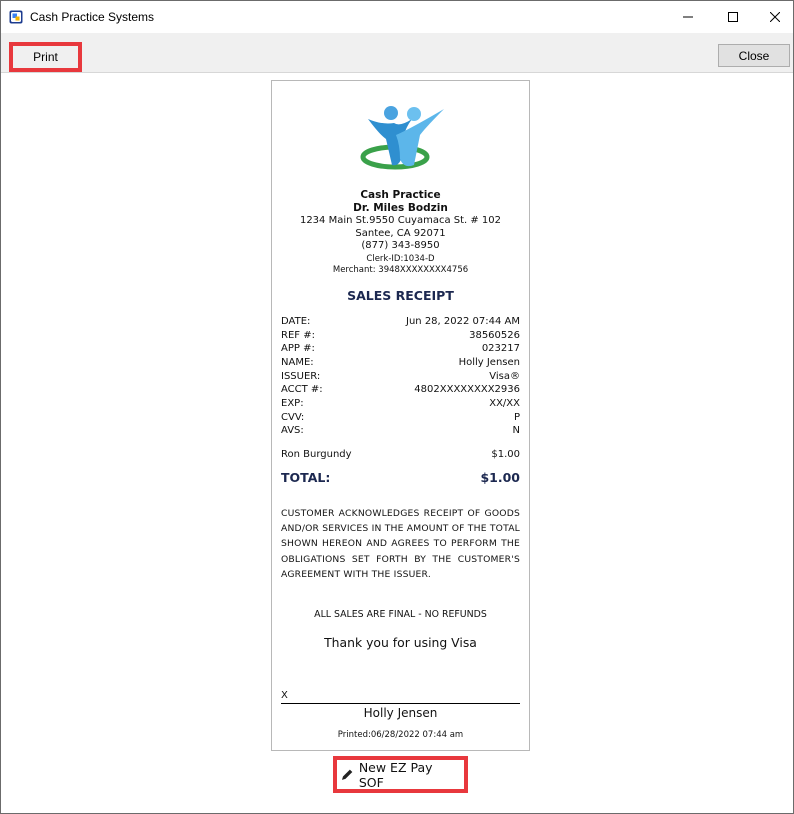 Image resolution: width=794 pixels, height=814 pixels. Describe the element at coordinates (400, 614) in the screenshot. I see `final-note: ALL SALES ARE FINAL - NO REFUNDS` at that location.